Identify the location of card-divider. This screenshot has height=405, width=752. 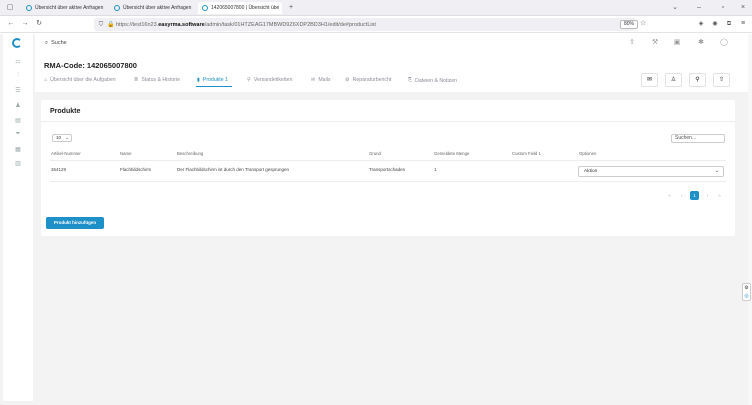
(388, 121).